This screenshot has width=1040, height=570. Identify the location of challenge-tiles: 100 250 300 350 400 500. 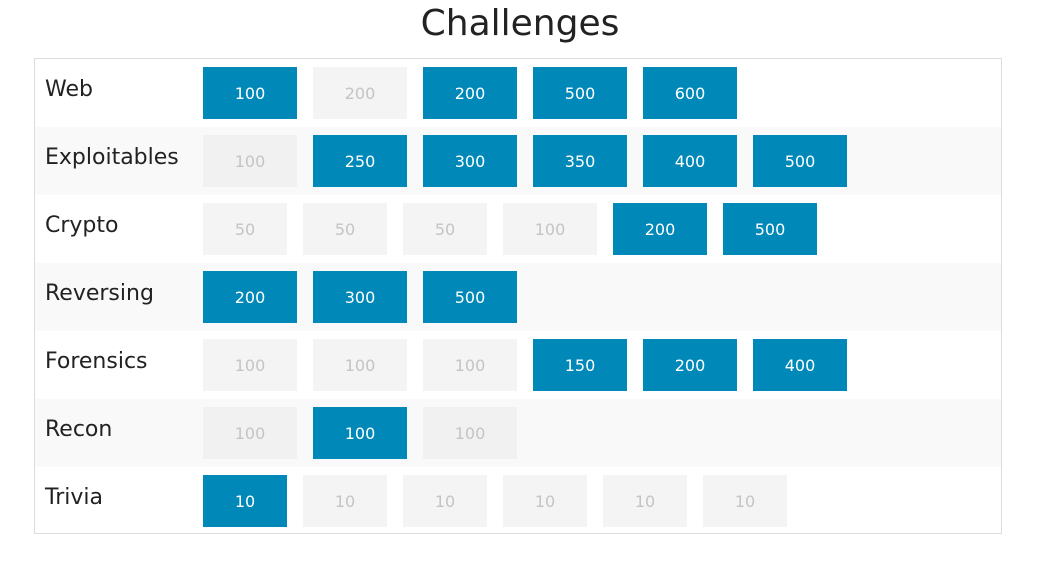
(525, 161).